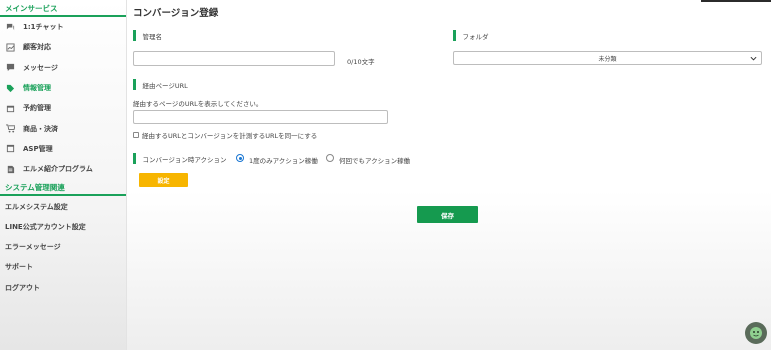 Image resolution: width=771 pixels, height=350 pixels. What do you see at coordinates (10, 27) in the screenshot?
I see `chat-icon` at bounding box center [10, 27].